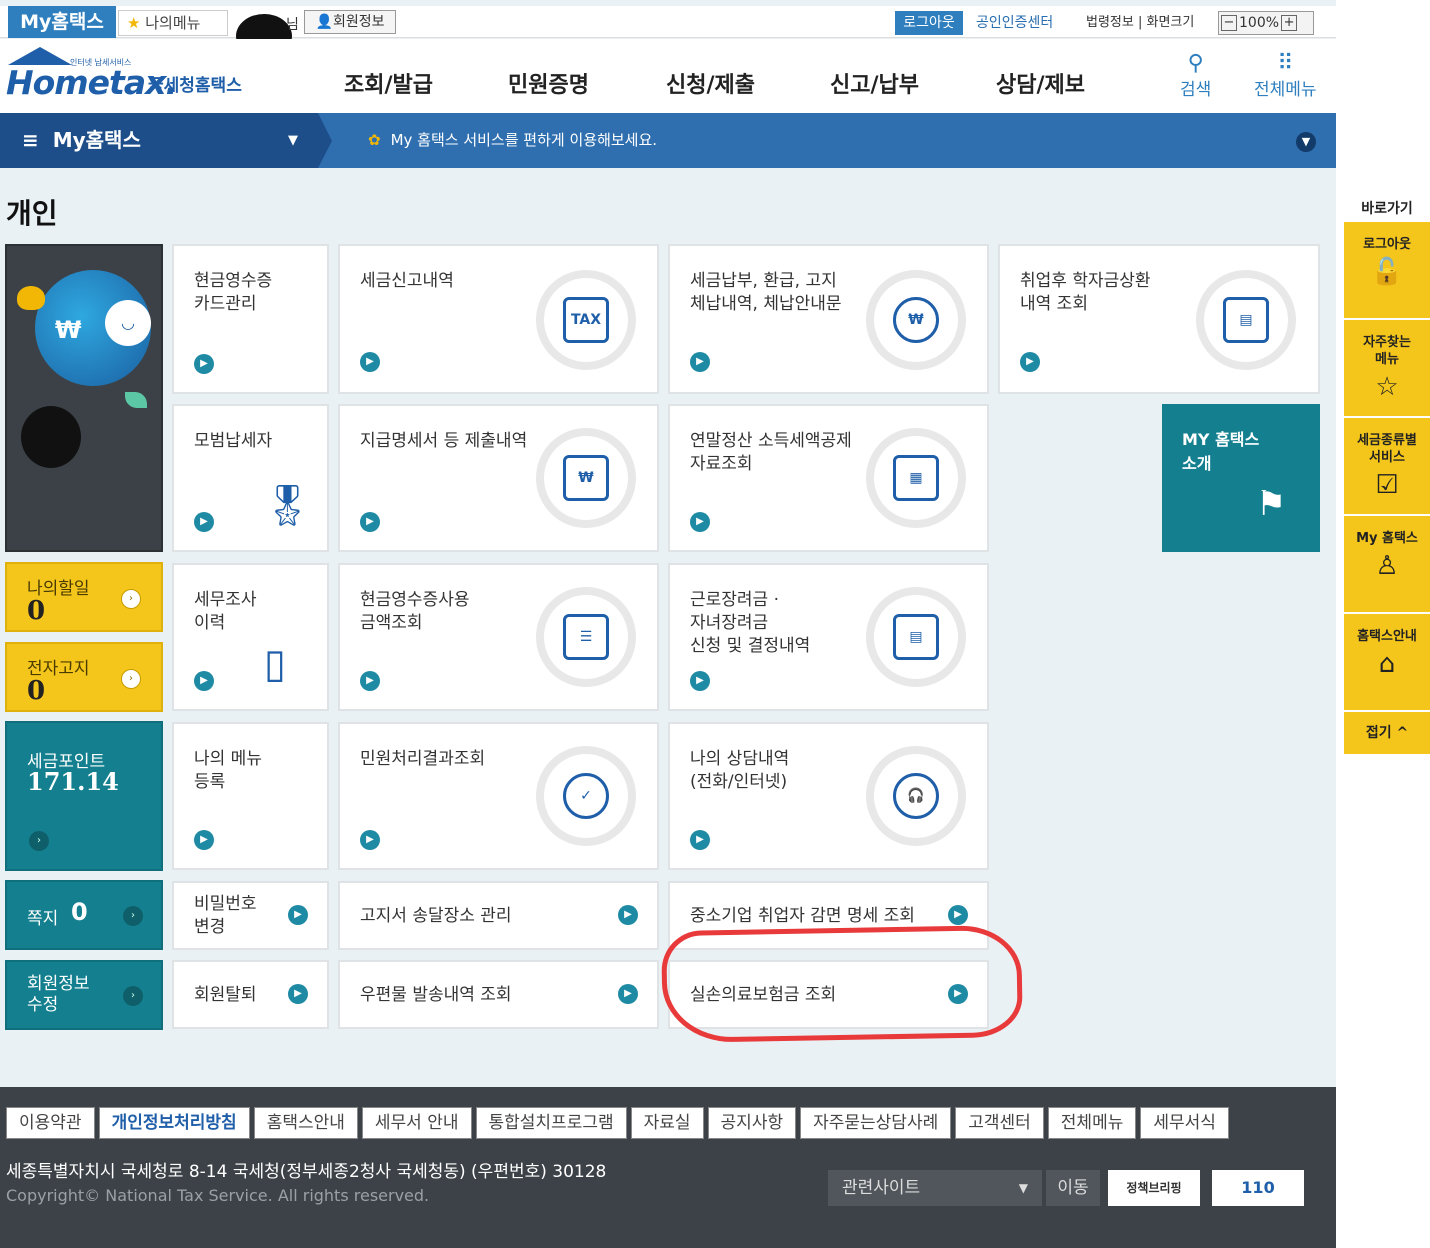 The image size is (1430, 1248). I want to click on quick-fold-button: 접기 ^, so click(1387, 733).